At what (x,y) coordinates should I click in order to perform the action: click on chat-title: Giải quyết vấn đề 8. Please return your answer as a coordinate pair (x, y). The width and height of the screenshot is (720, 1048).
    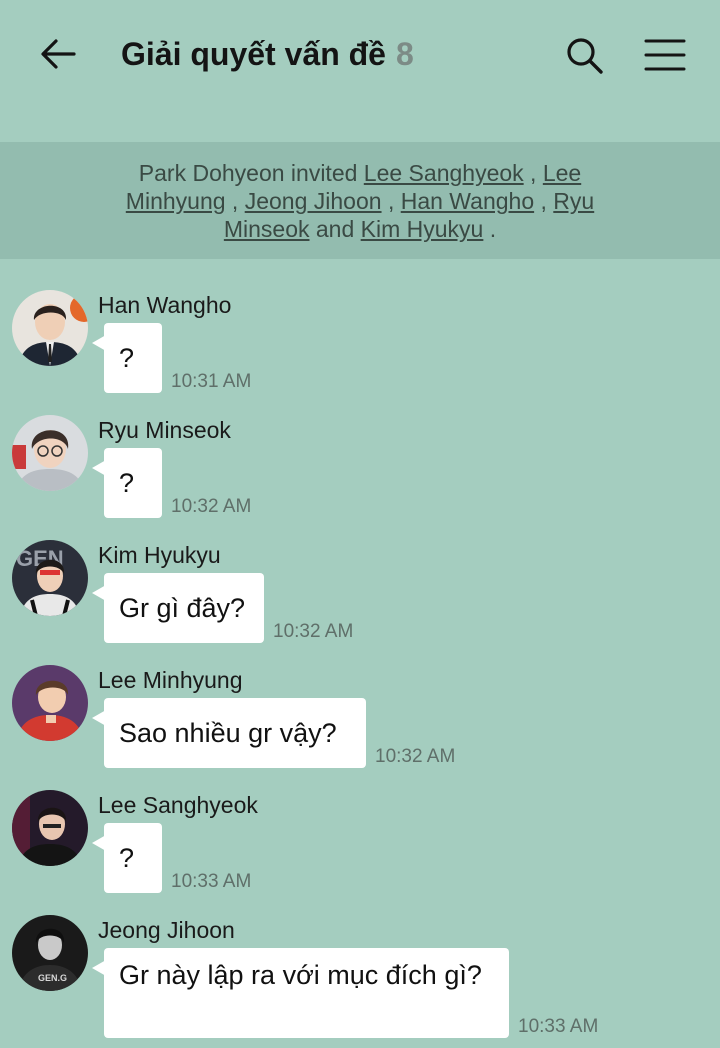
    Looking at the image, I should click on (267, 54).